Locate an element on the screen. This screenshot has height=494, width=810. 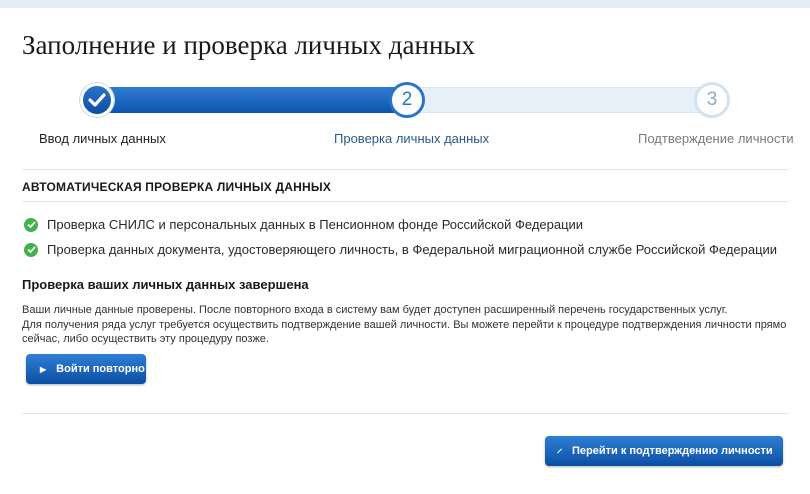
step-2-circle: 2 is located at coordinates (407, 100).